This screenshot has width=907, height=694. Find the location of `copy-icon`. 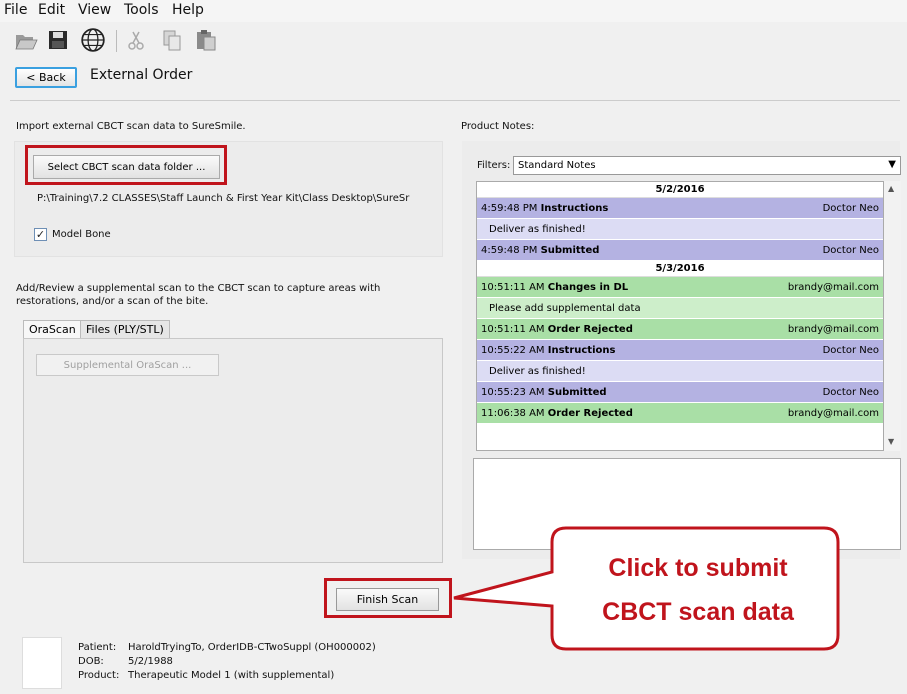

copy-icon is located at coordinates (172, 40).